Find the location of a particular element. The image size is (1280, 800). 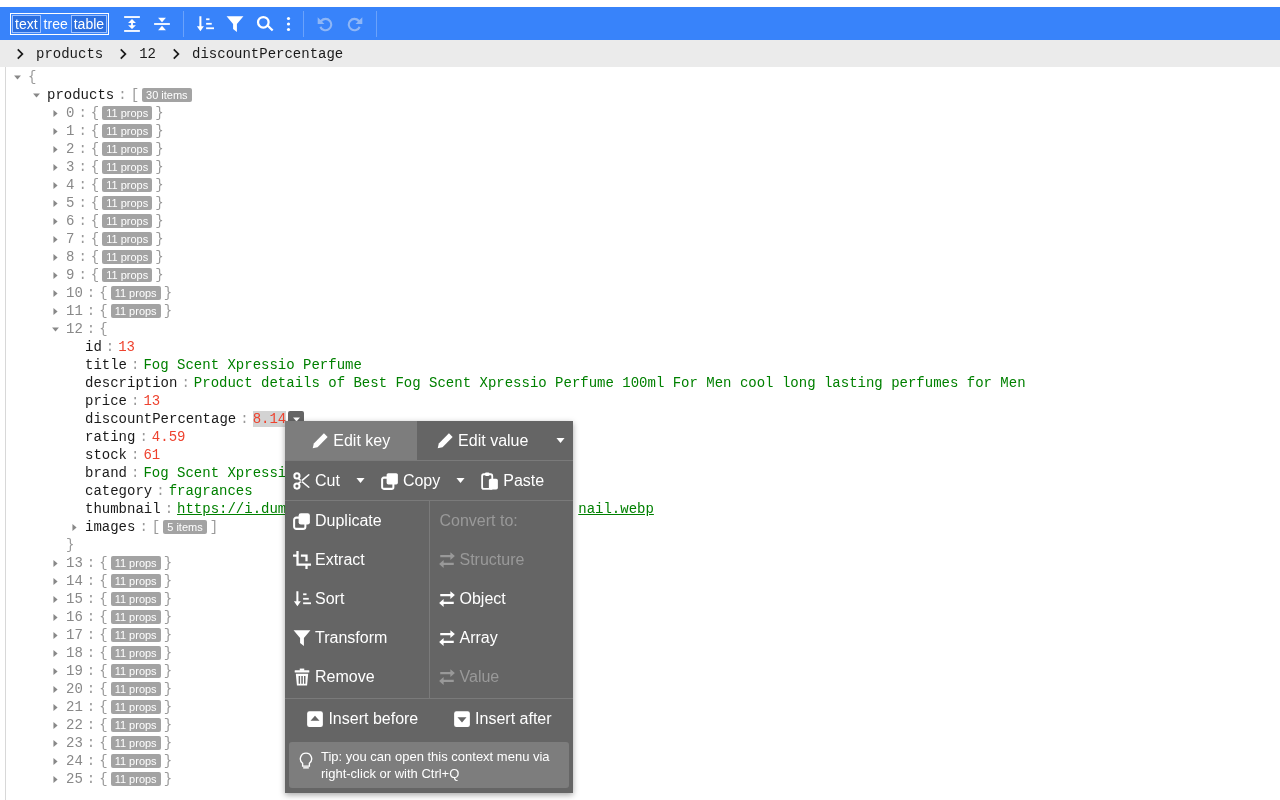

item-index: 0 is located at coordinates (70, 113).